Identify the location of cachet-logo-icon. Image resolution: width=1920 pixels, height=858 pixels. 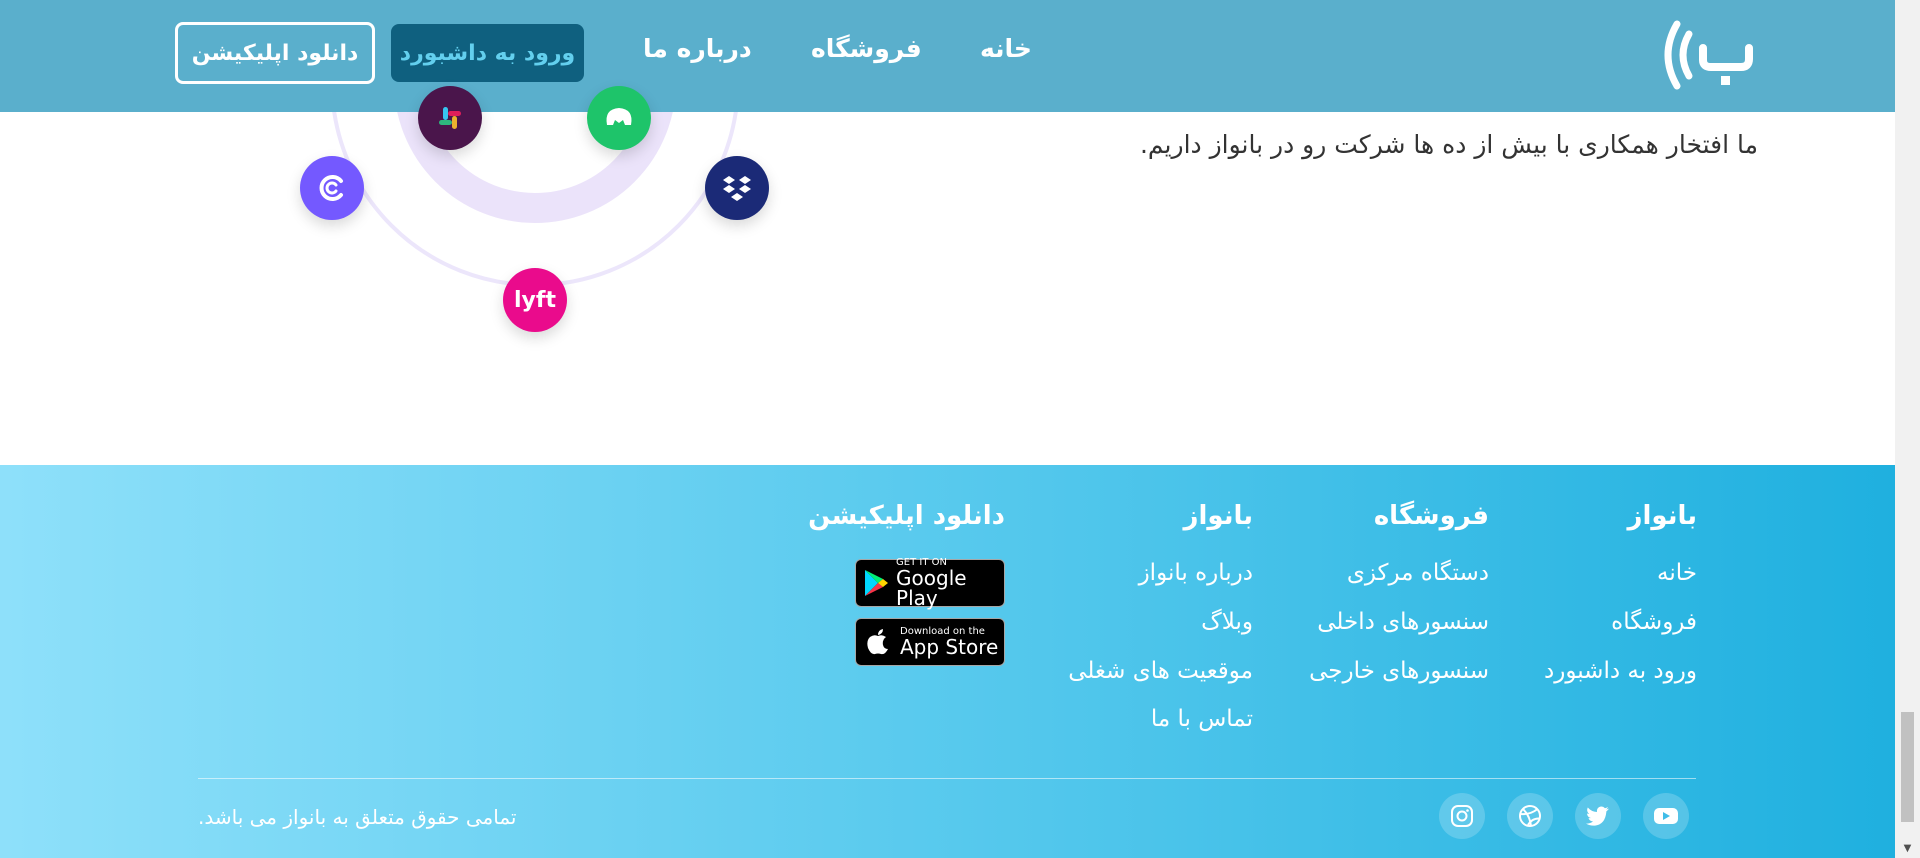
(332, 188).